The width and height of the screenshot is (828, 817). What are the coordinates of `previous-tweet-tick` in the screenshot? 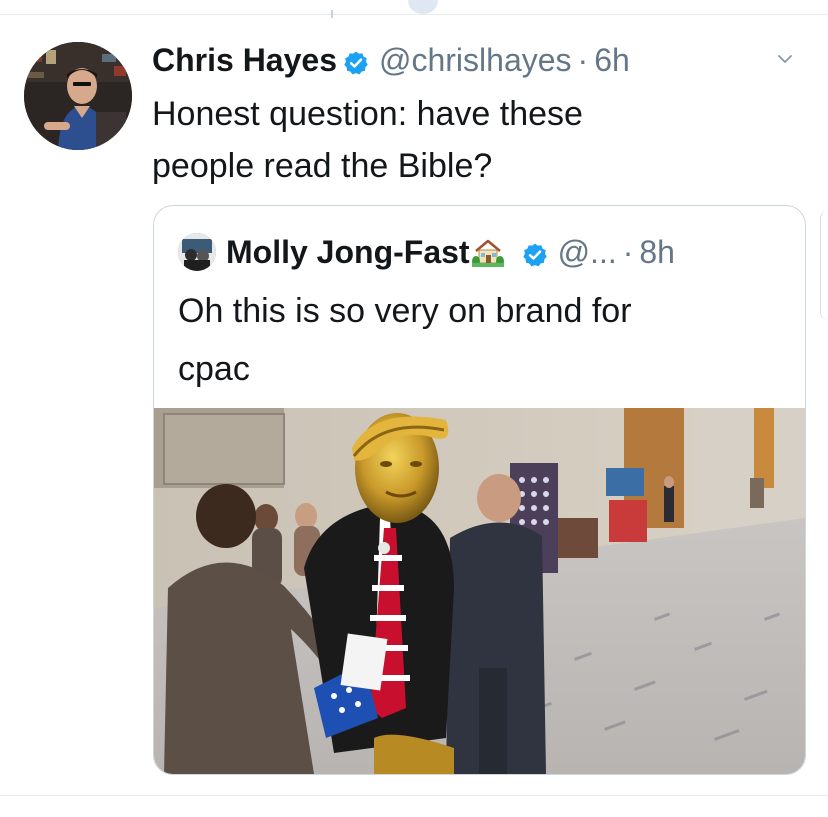 It's located at (332, 14).